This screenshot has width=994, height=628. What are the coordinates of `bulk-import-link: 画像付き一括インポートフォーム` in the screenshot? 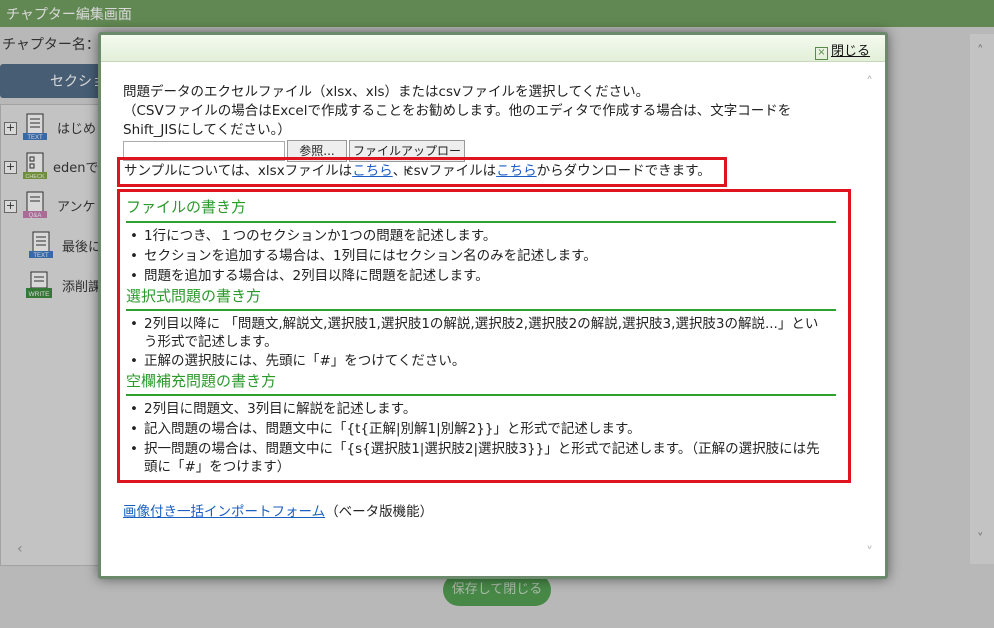 It's located at (224, 512).